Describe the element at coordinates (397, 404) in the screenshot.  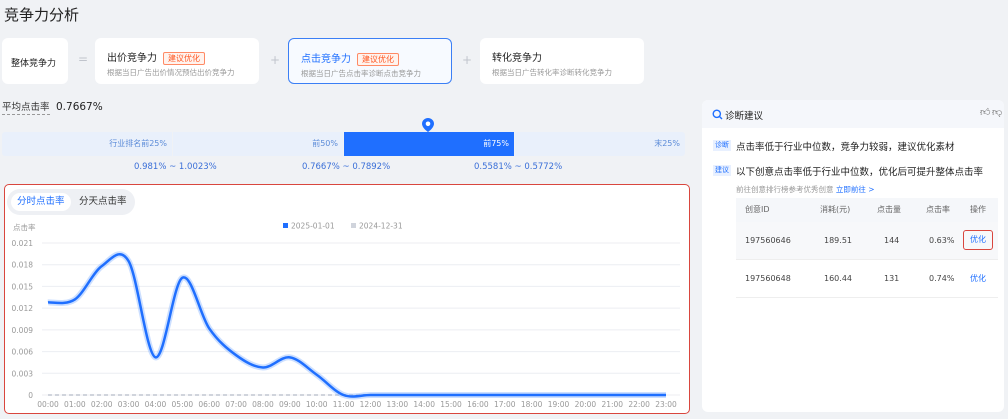
I see `x-tick-label: 13:00` at that location.